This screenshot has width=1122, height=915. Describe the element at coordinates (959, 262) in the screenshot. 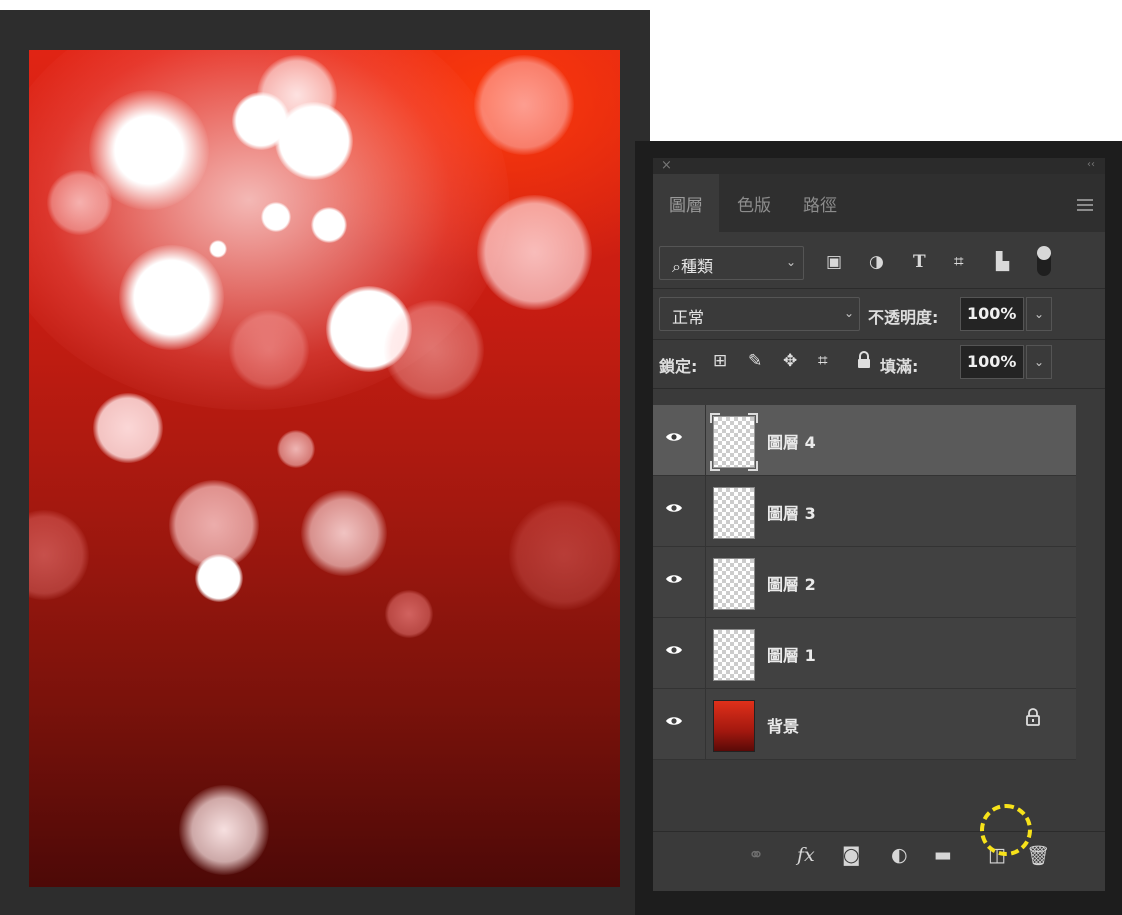

I see `shape-filter-icon: ⌗` at that location.